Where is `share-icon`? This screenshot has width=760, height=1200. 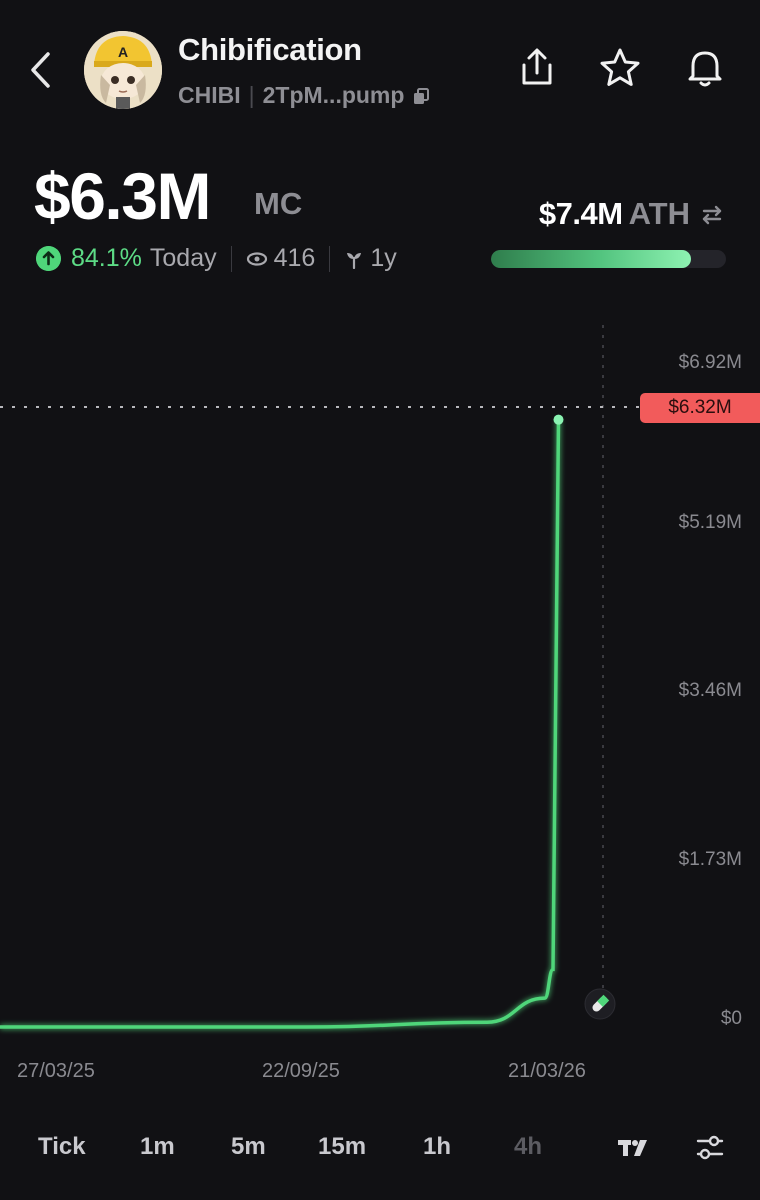 share-icon is located at coordinates (537, 68).